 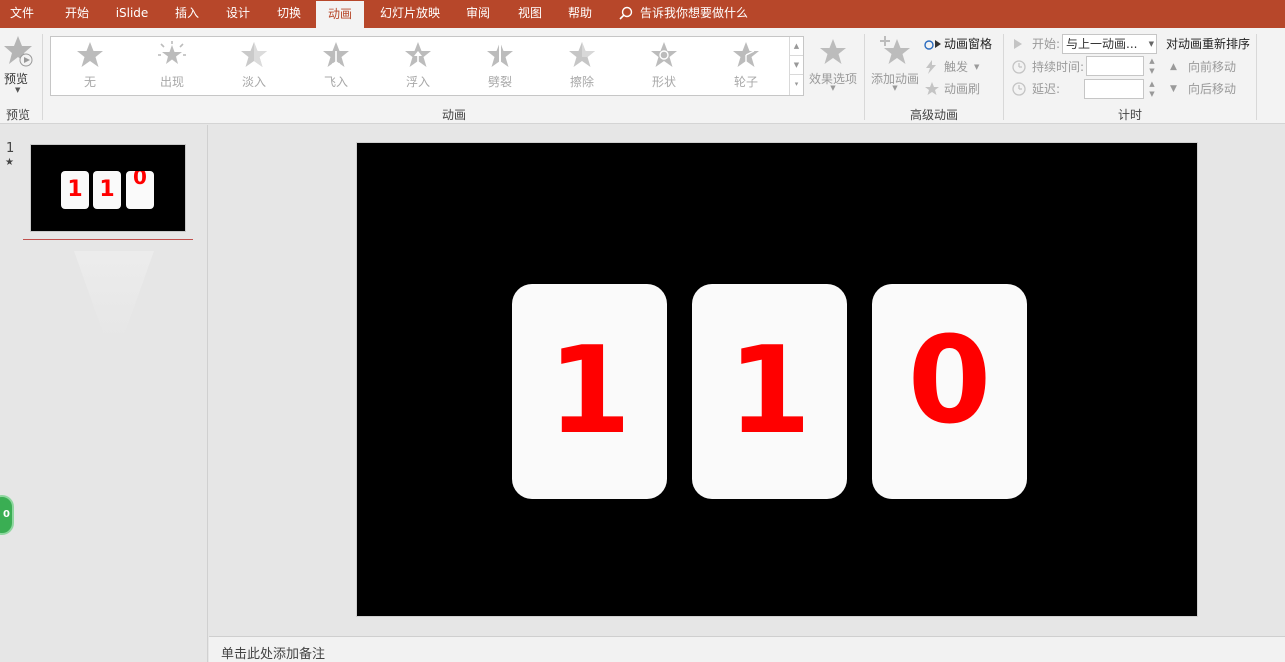 I want to click on gallery-more-icon: ▾, so click(x=796, y=84).